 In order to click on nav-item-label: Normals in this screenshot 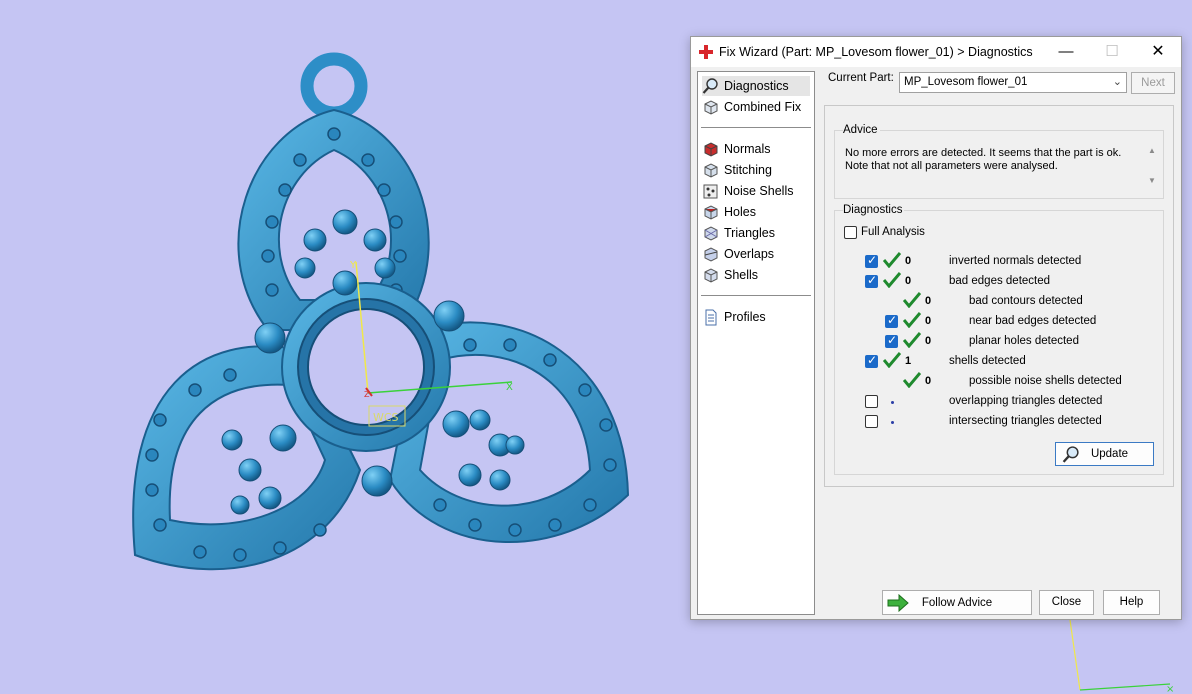, I will do `click(747, 149)`.